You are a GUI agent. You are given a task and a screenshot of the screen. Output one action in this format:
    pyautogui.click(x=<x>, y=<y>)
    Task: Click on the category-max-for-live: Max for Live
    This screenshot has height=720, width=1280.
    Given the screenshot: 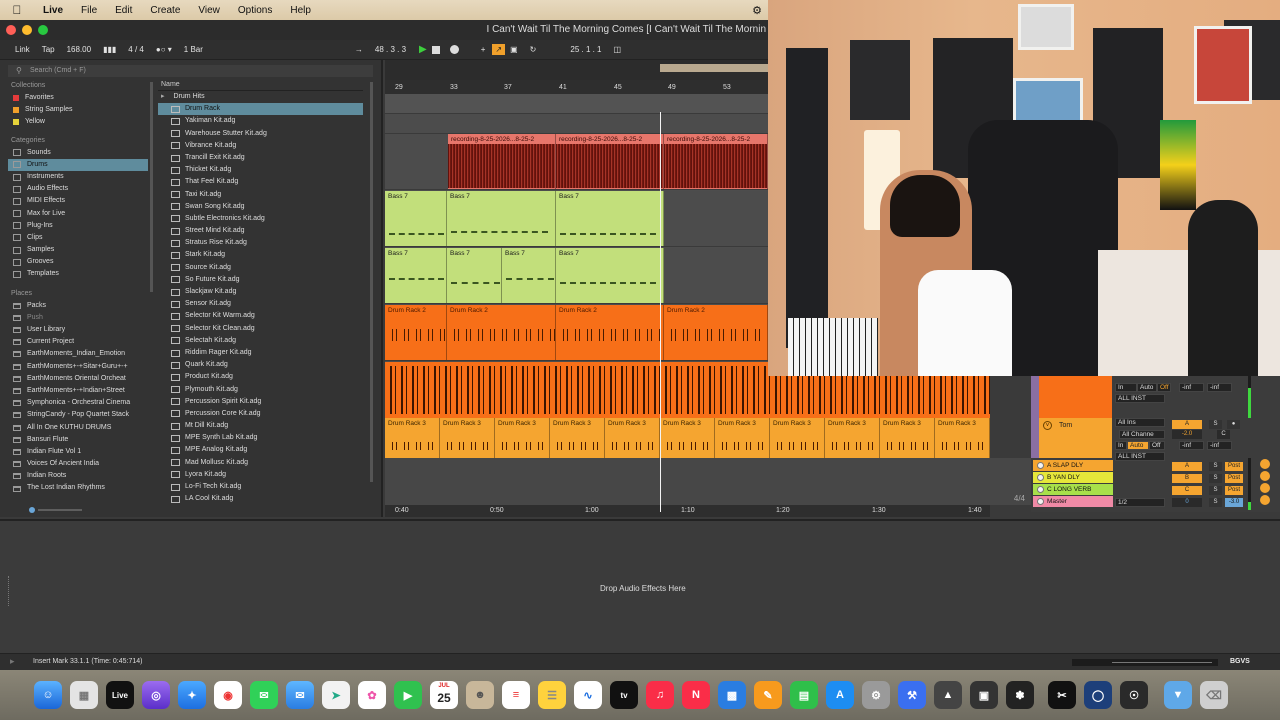 What is the action you would take?
    pyautogui.click(x=78, y=214)
    